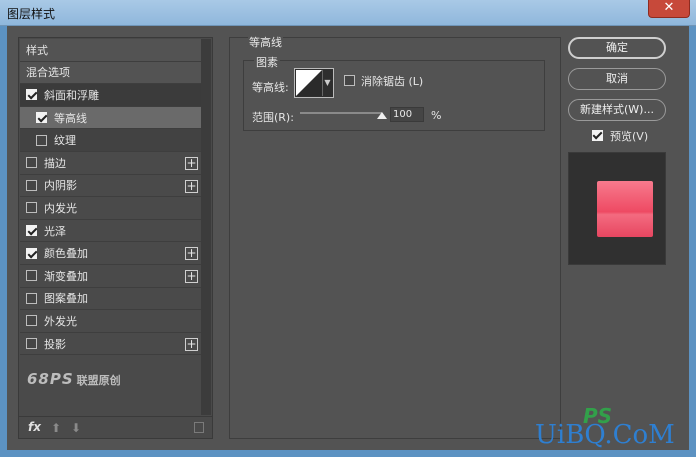  I want to click on style-item-drop-shadow: 投影 +, so click(110, 344).